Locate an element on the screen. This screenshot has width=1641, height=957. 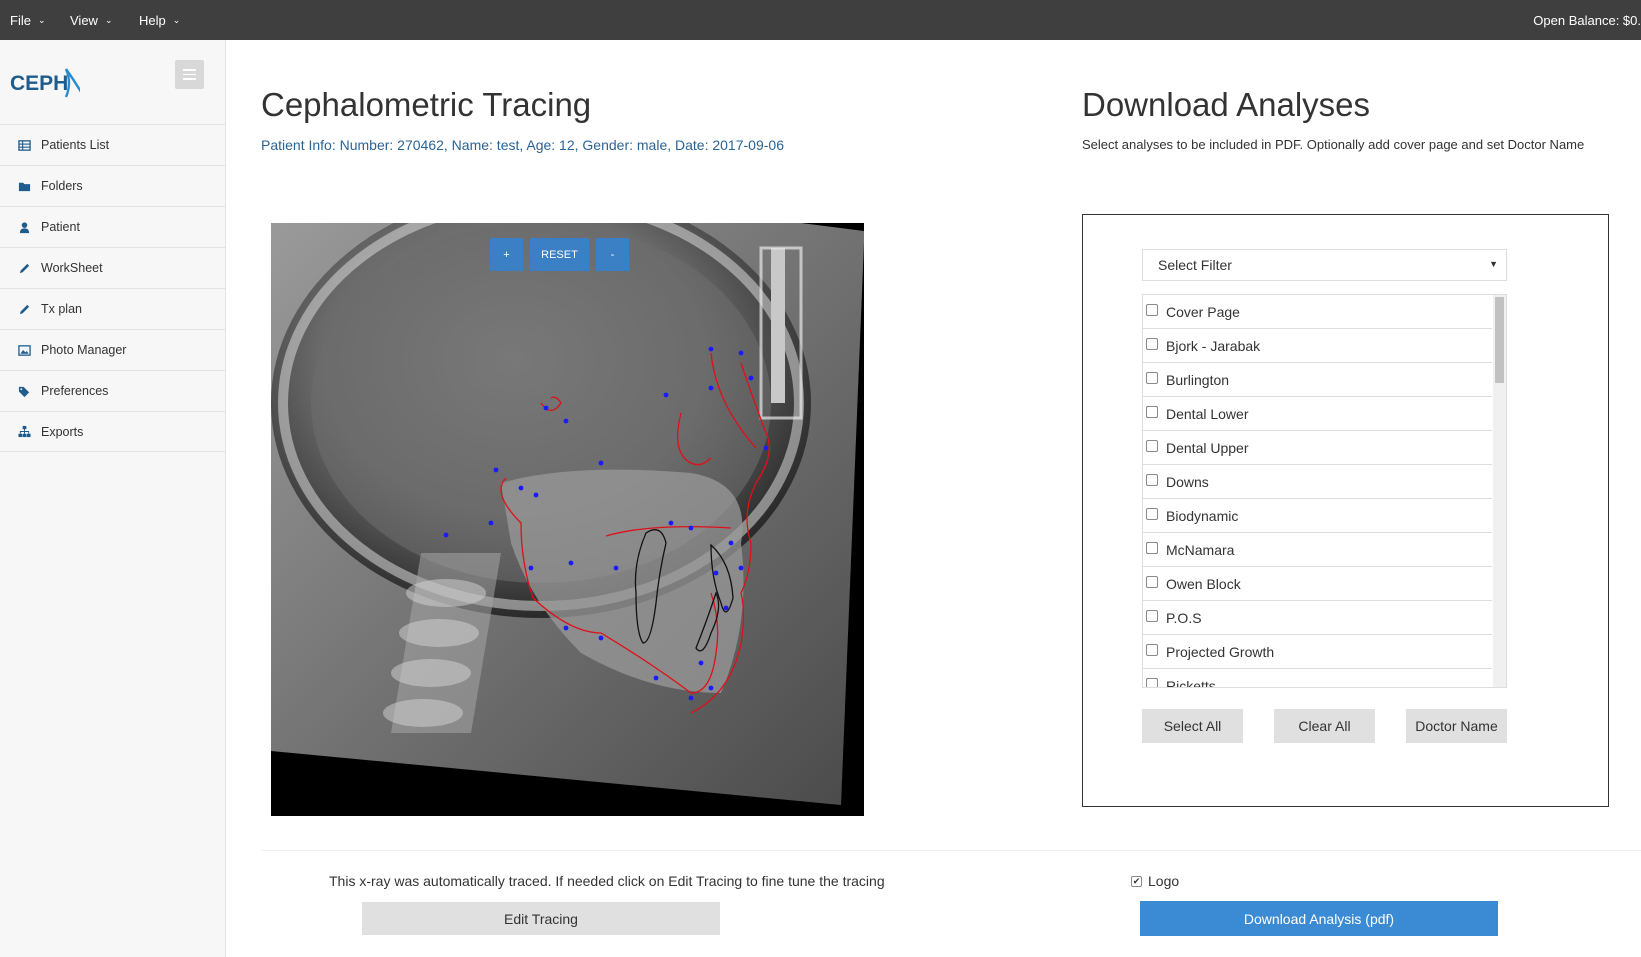
sidebar-item-photo-manager: Photo Manager is located at coordinates (113, 349).